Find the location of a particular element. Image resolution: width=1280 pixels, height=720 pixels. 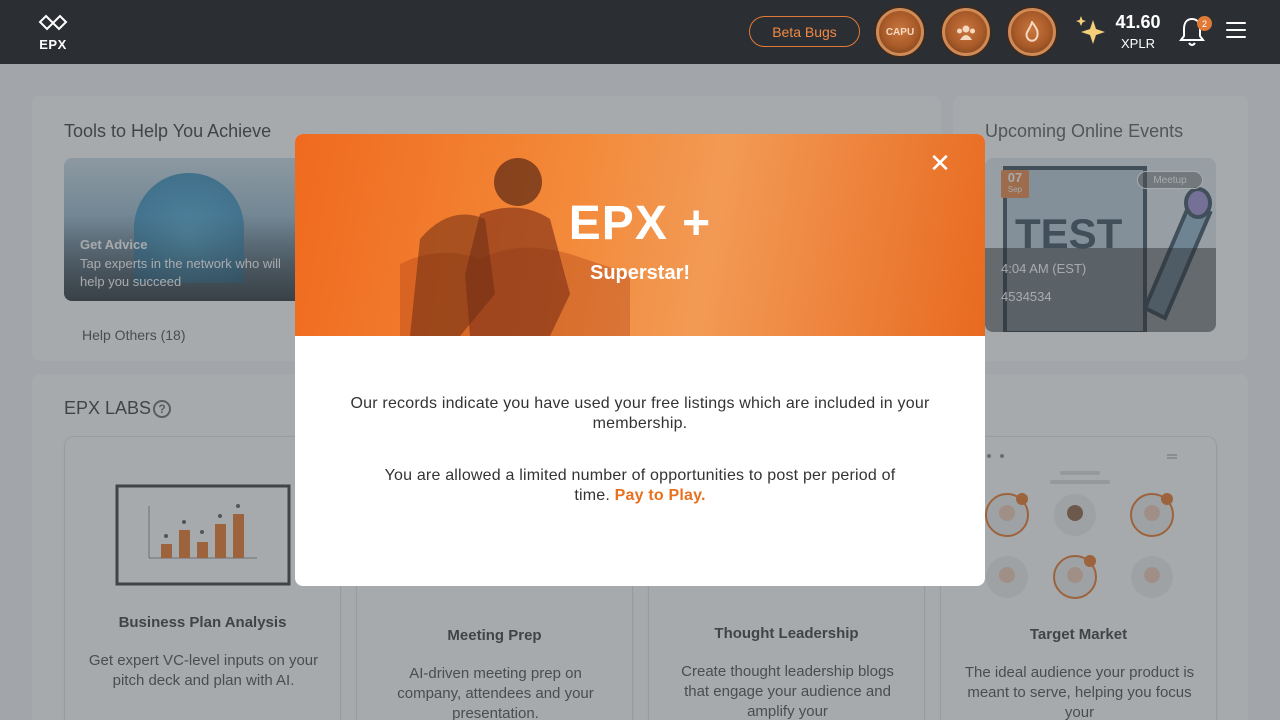

notification-count-badge: 2 is located at coordinates (1204, 23).